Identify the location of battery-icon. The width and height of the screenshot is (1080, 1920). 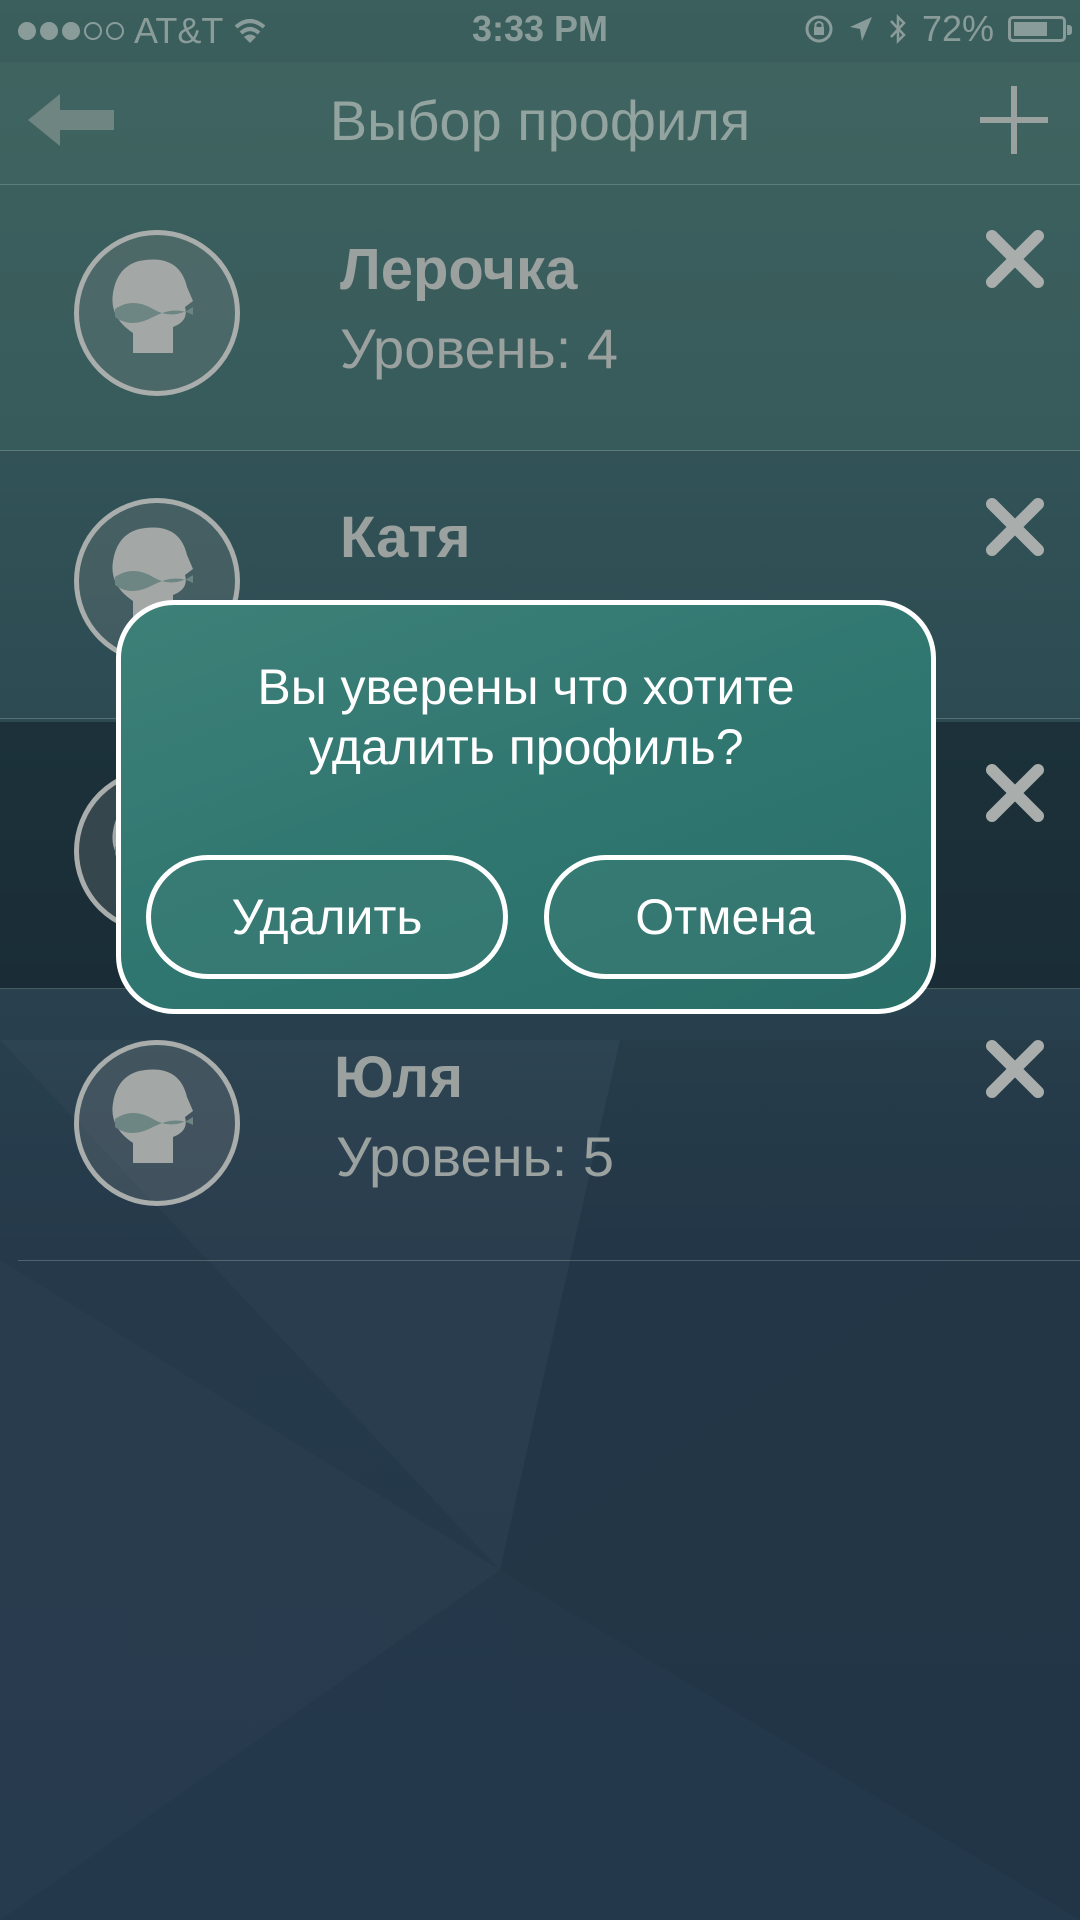
(1040, 29).